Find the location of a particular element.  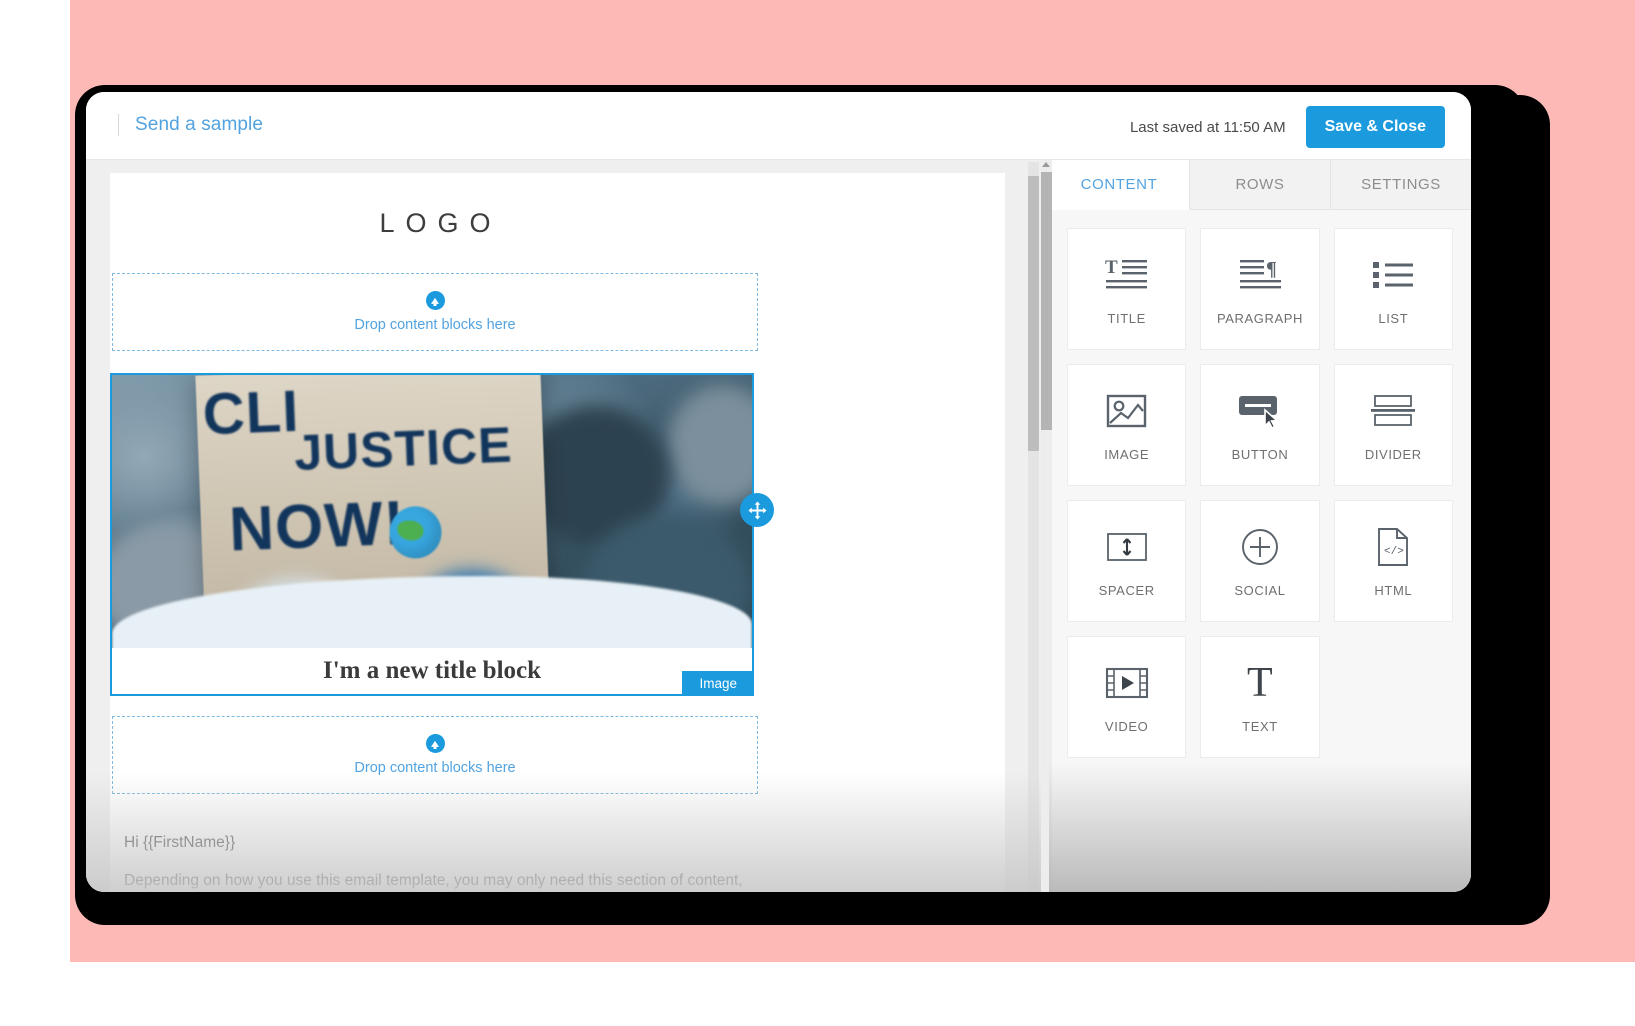

paragraph-icon: ¶ is located at coordinates (1260, 275).